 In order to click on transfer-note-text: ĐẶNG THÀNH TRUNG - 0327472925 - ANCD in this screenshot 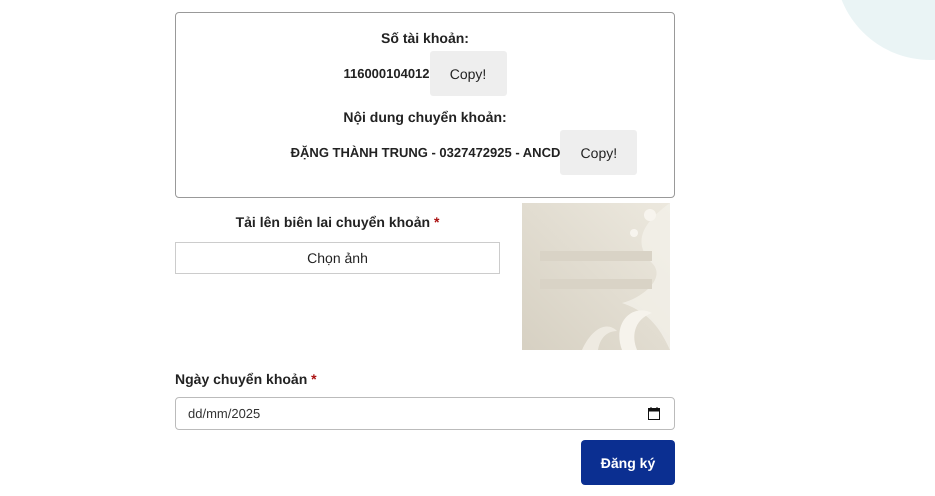, I will do `click(425, 152)`.